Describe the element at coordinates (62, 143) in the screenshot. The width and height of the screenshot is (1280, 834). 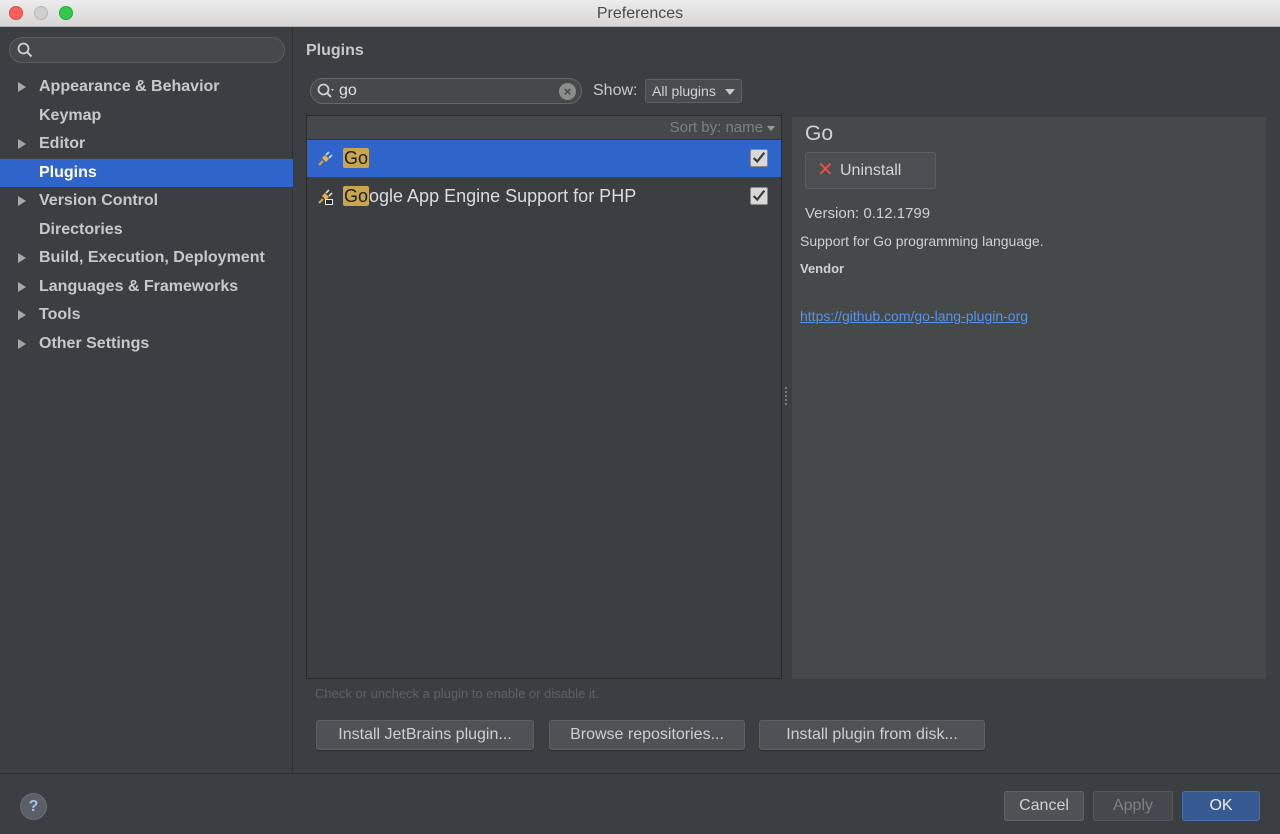
I see `sidebar-item-label: Editor` at that location.